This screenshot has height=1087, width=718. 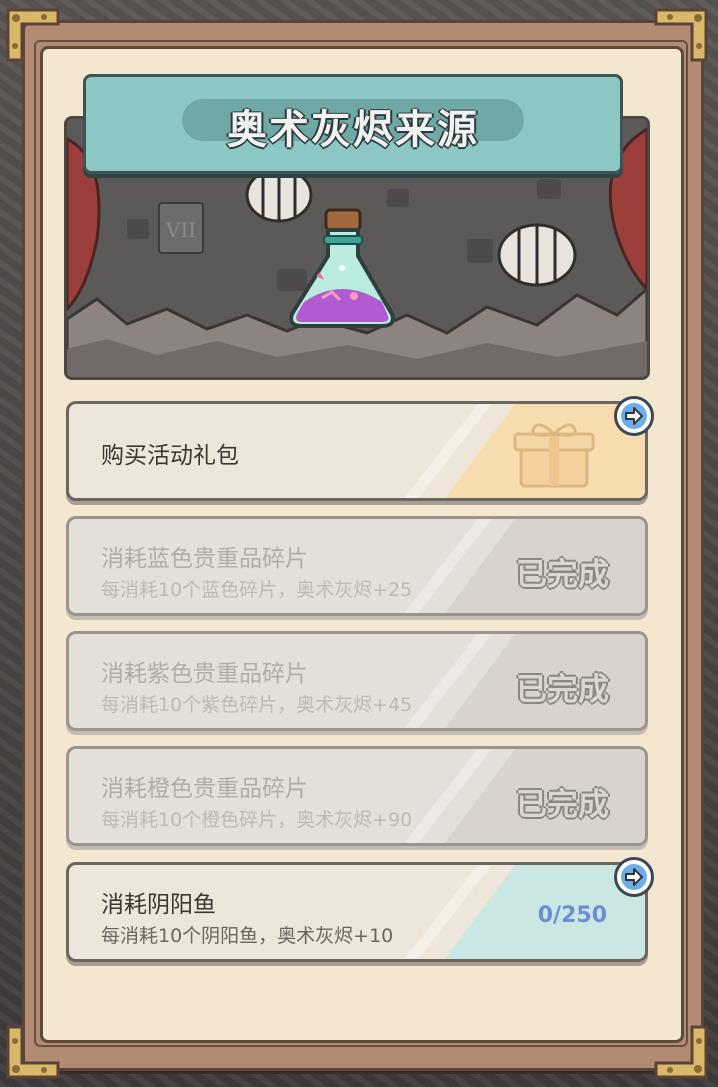 What do you see at coordinates (357, 451) in the screenshot?
I see `source-row-buy-pack: 购买活动礼包` at bounding box center [357, 451].